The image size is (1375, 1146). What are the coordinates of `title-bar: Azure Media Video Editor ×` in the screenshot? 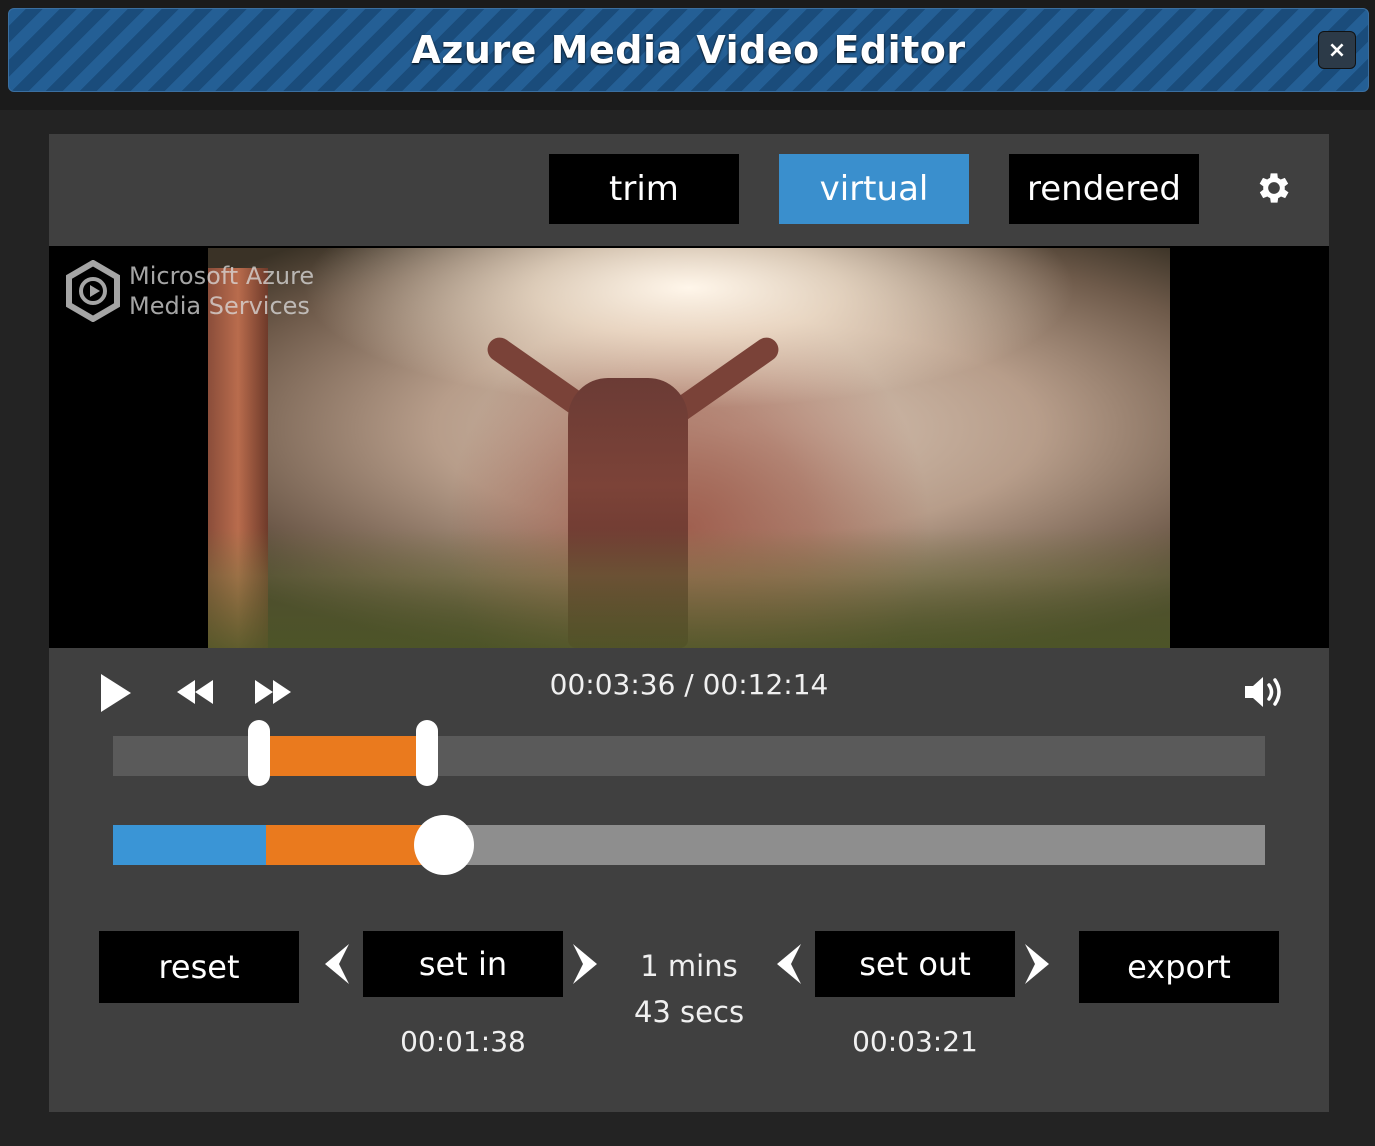 It's located at (688, 50).